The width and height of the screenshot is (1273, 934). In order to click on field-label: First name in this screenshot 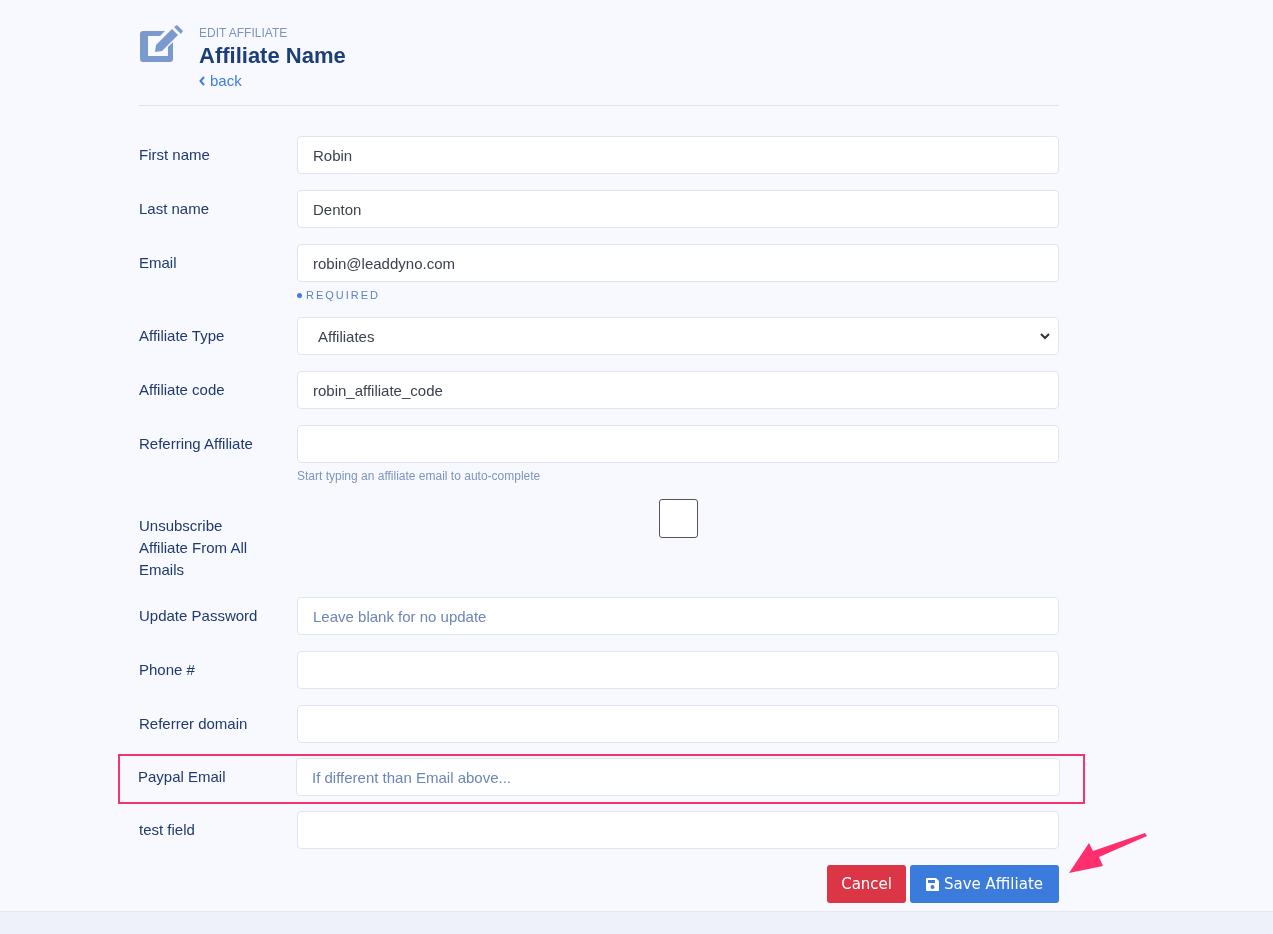, I will do `click(175, 155)`.